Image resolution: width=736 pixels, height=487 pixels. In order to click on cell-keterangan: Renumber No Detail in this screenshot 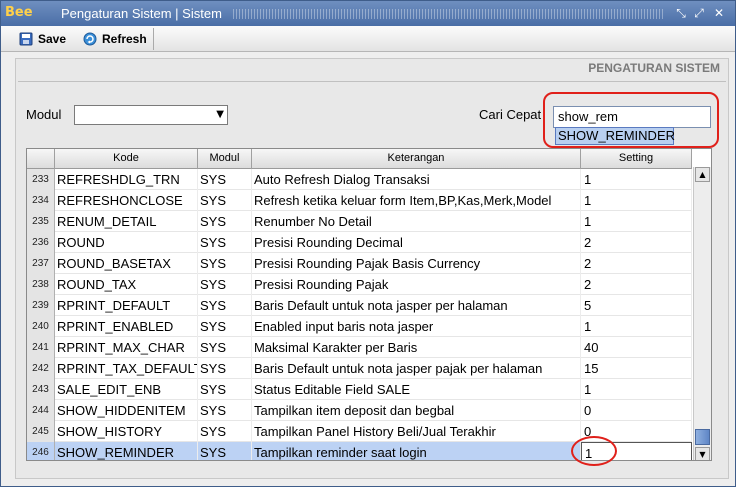, I will do `click(416, 221)`.